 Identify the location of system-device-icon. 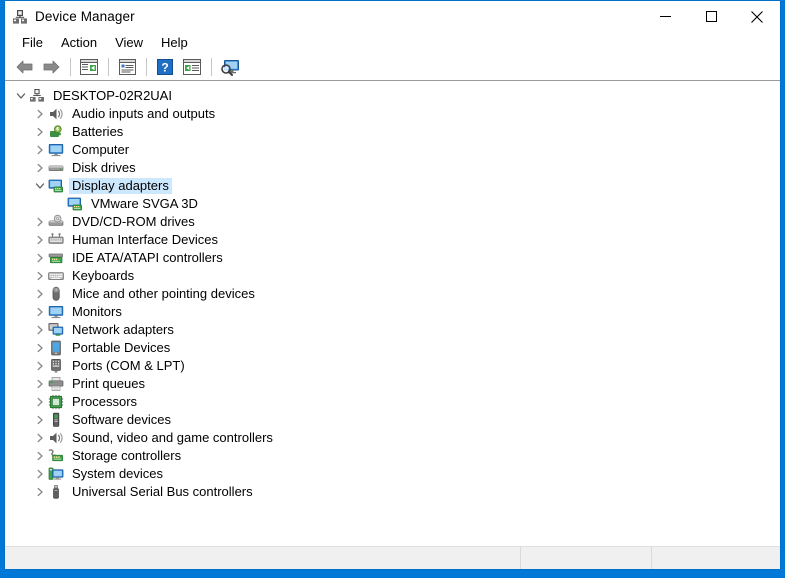
(56, 474).